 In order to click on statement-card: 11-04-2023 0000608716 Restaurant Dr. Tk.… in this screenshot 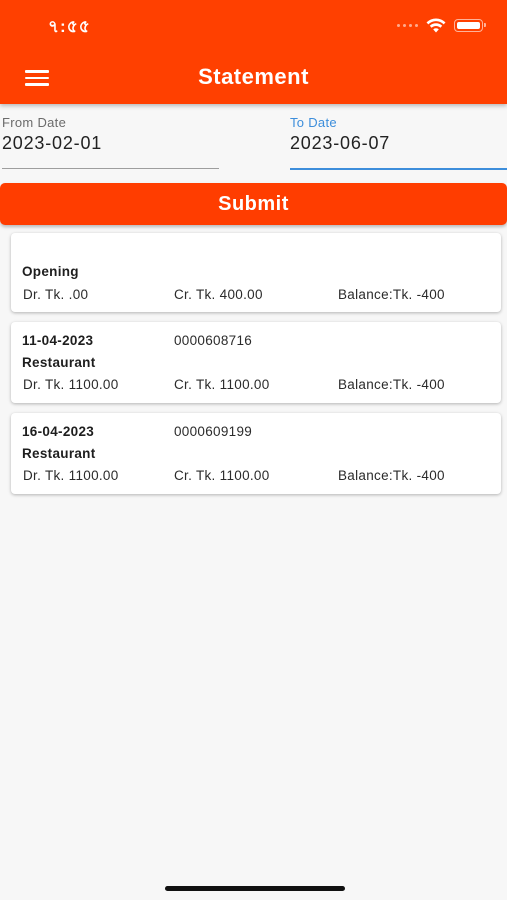, I will do `click(256, 362)`.